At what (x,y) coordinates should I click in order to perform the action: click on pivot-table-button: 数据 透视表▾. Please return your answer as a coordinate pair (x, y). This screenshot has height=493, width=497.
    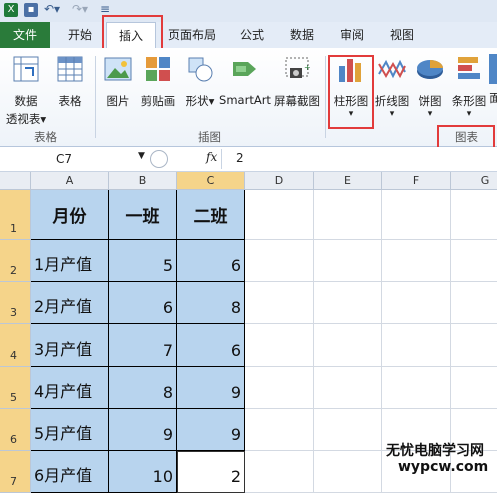
    Looking at the image, I should click on (26, 90).